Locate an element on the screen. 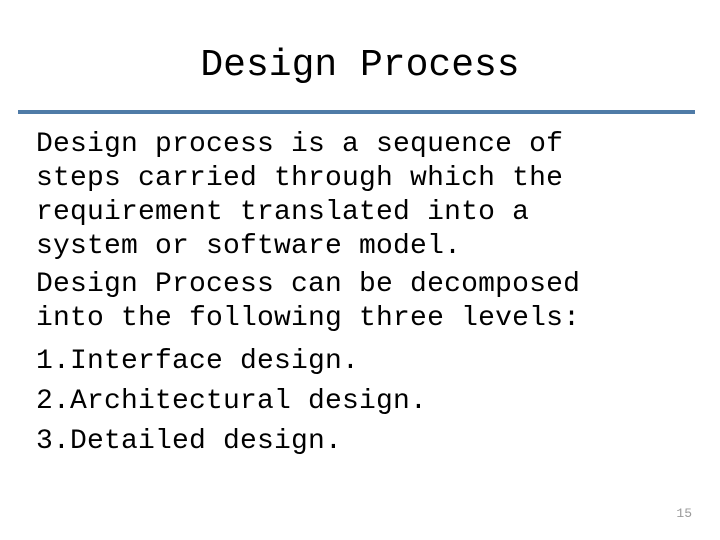 The image size is (720, 540). body-line: into the following three levels: is located at coordinates (308, 318).